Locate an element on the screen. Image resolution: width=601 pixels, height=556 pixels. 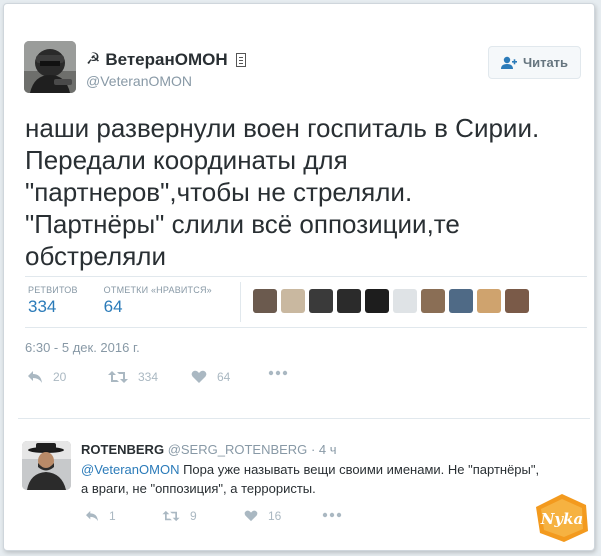
reply-reply-count: 1 is located at coordinates (112, 516).